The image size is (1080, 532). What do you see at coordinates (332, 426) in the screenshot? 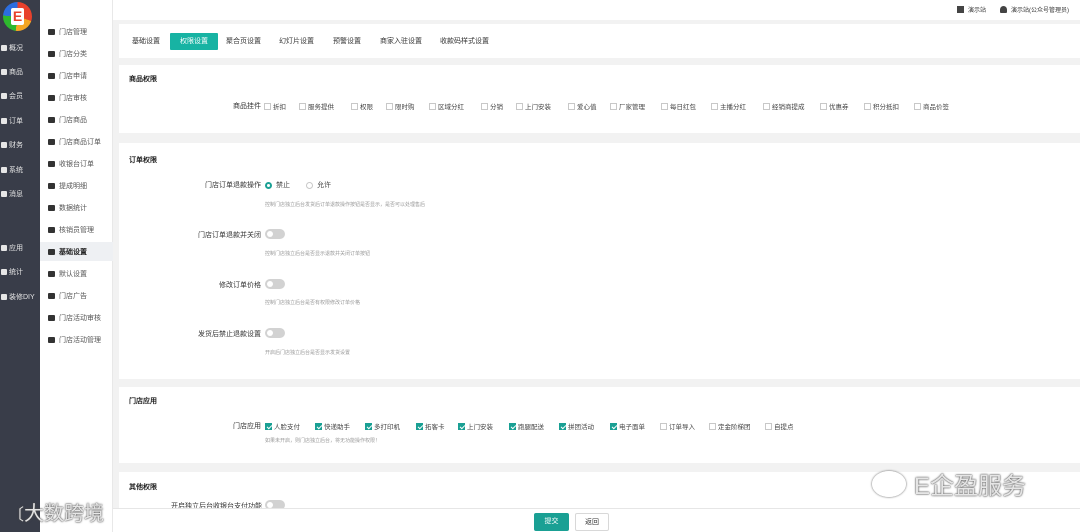
I see `checkbox-express-helper: 快递助手` at bounding box center [332, 426].